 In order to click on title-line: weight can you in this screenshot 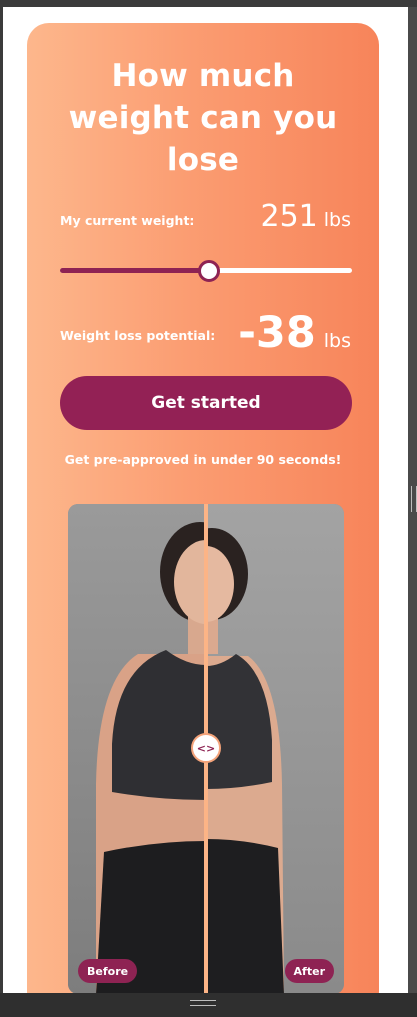, I will do `click(203, 118)`.